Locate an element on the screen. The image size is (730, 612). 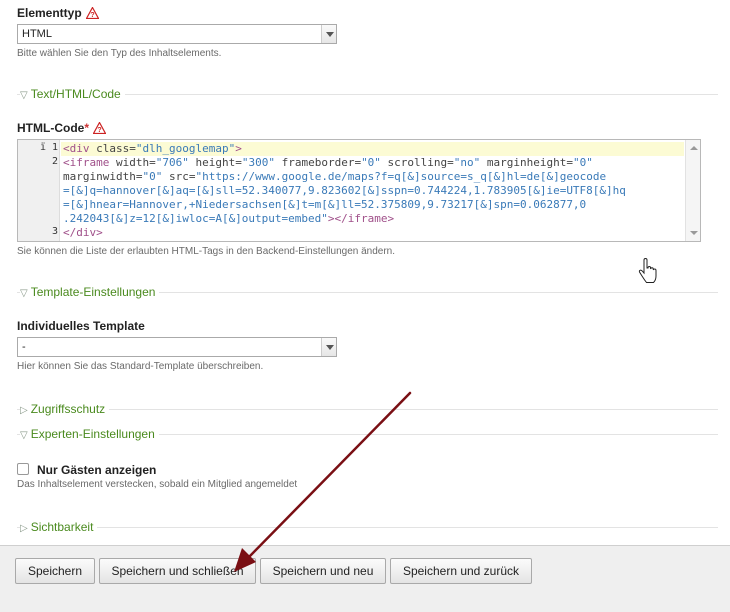
section-access-protection: ▷ Zugriffsschutz is located at coordinates (65, 409).